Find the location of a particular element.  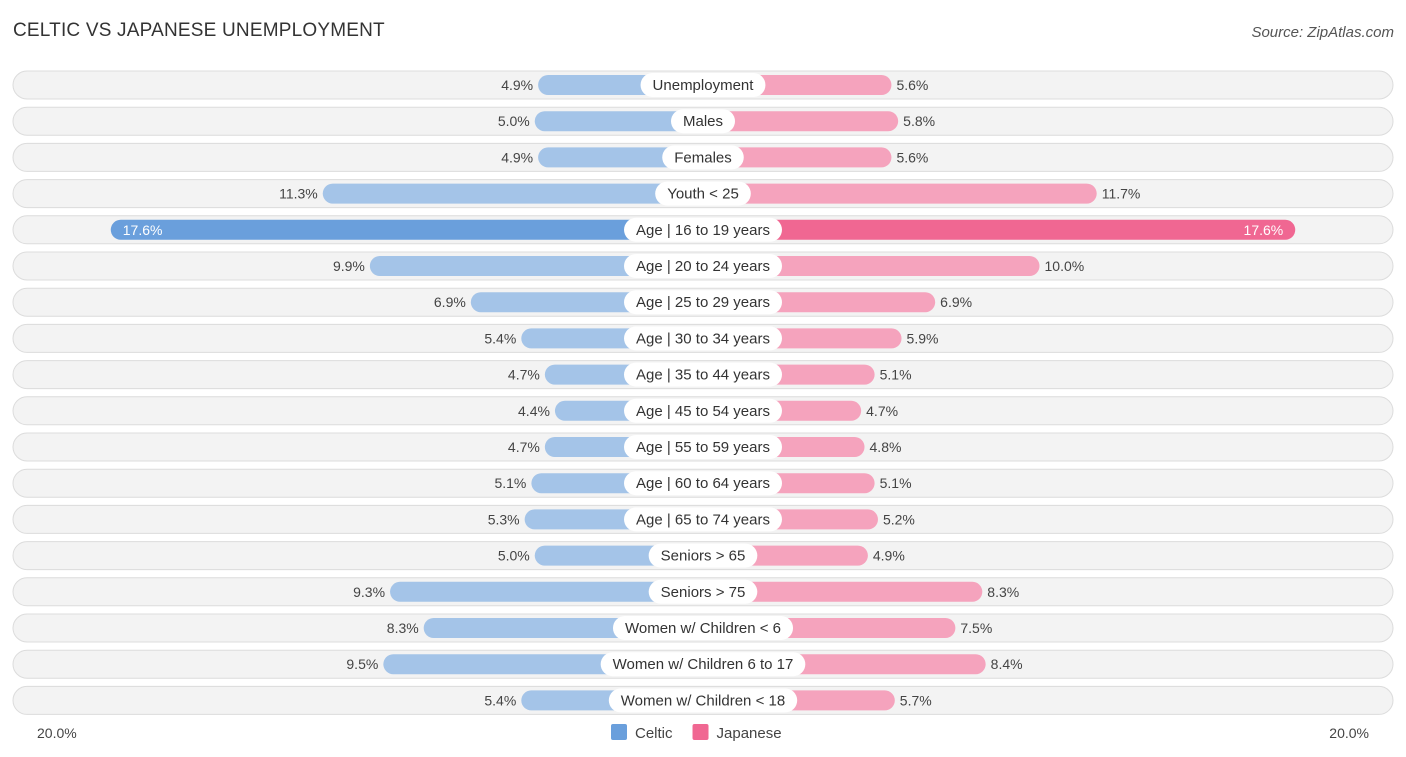

category-label: Age | 16 to 19 years is located at coordinates (703, 230).